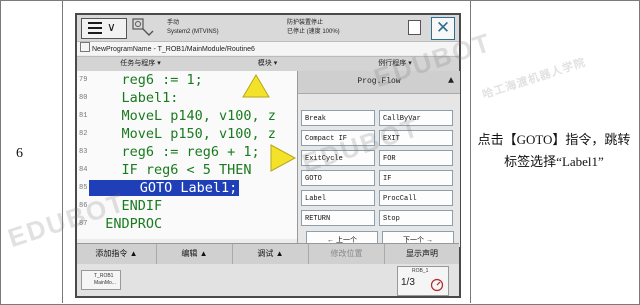 The width and height of the screenshot is (640, 305). I want to click on mode-status: 手动 System2 (MTVINS), so click(193, 28).